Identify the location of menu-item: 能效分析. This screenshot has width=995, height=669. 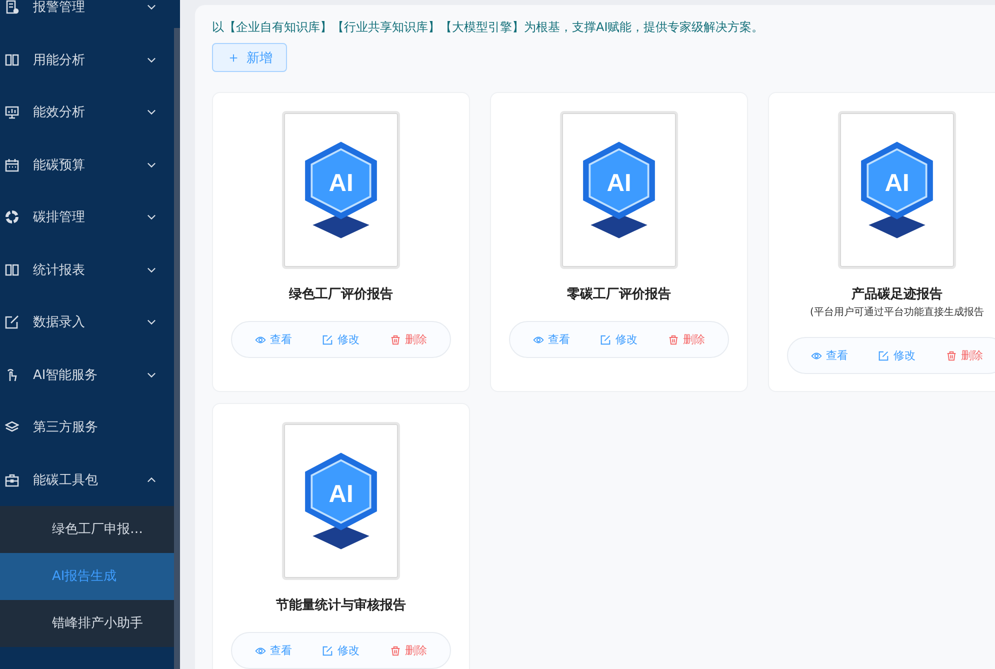
(87, 112).